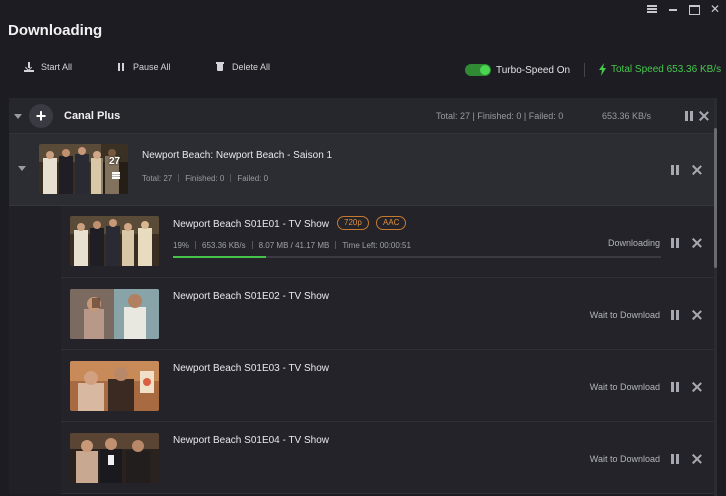 This screenshot has height=496, width=726. What do you see at coordinates (55, 30) in the screenshot?
I see `page-title: Downloading` at bounding box center [55, 30].